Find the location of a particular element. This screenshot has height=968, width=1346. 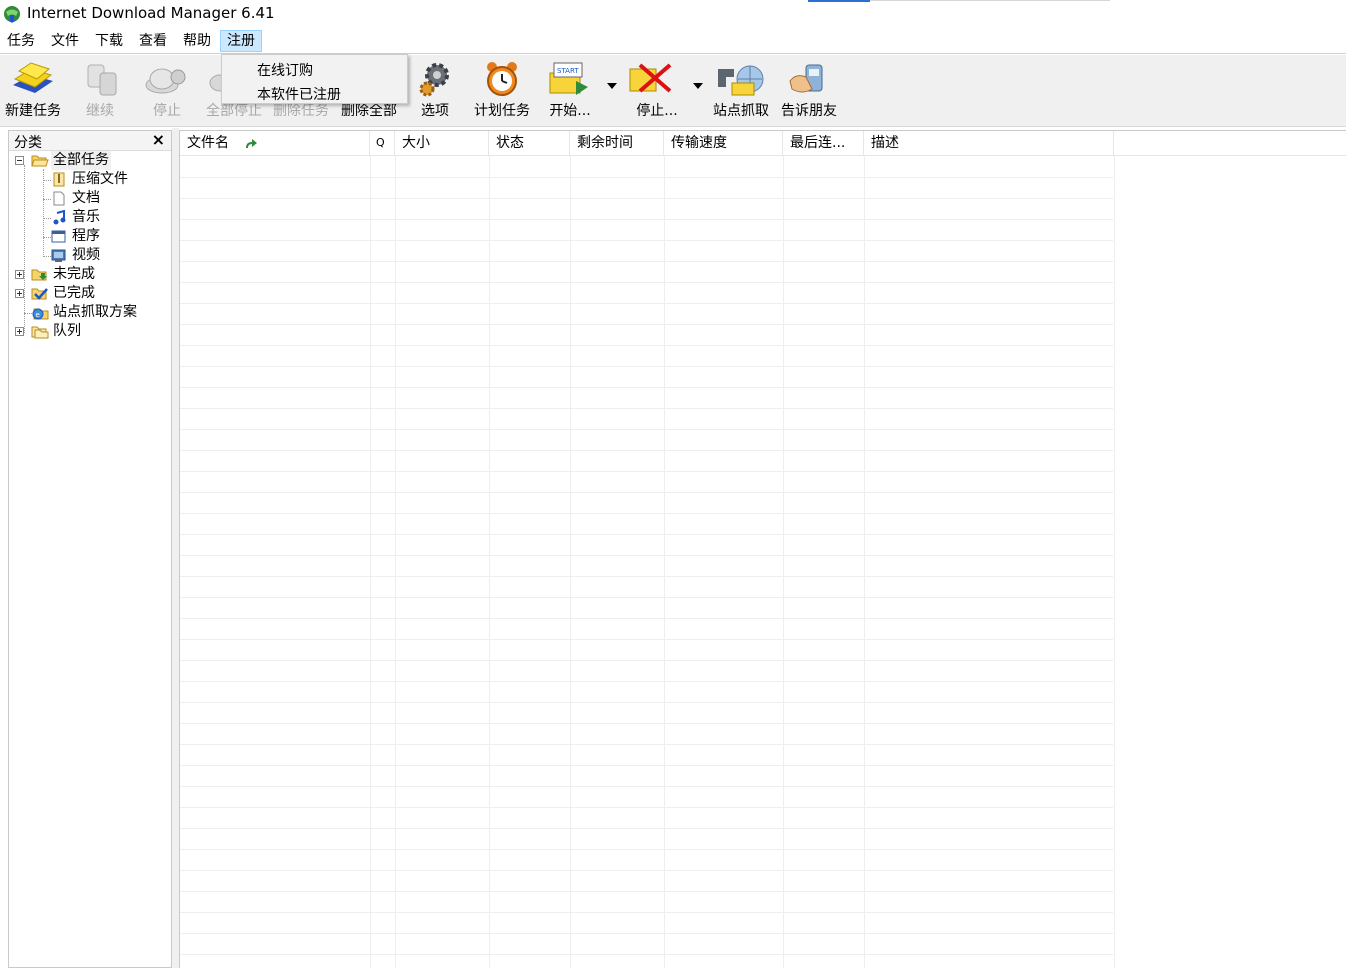

tree-item-documents: 文档 is located at coordinates (89, 198).